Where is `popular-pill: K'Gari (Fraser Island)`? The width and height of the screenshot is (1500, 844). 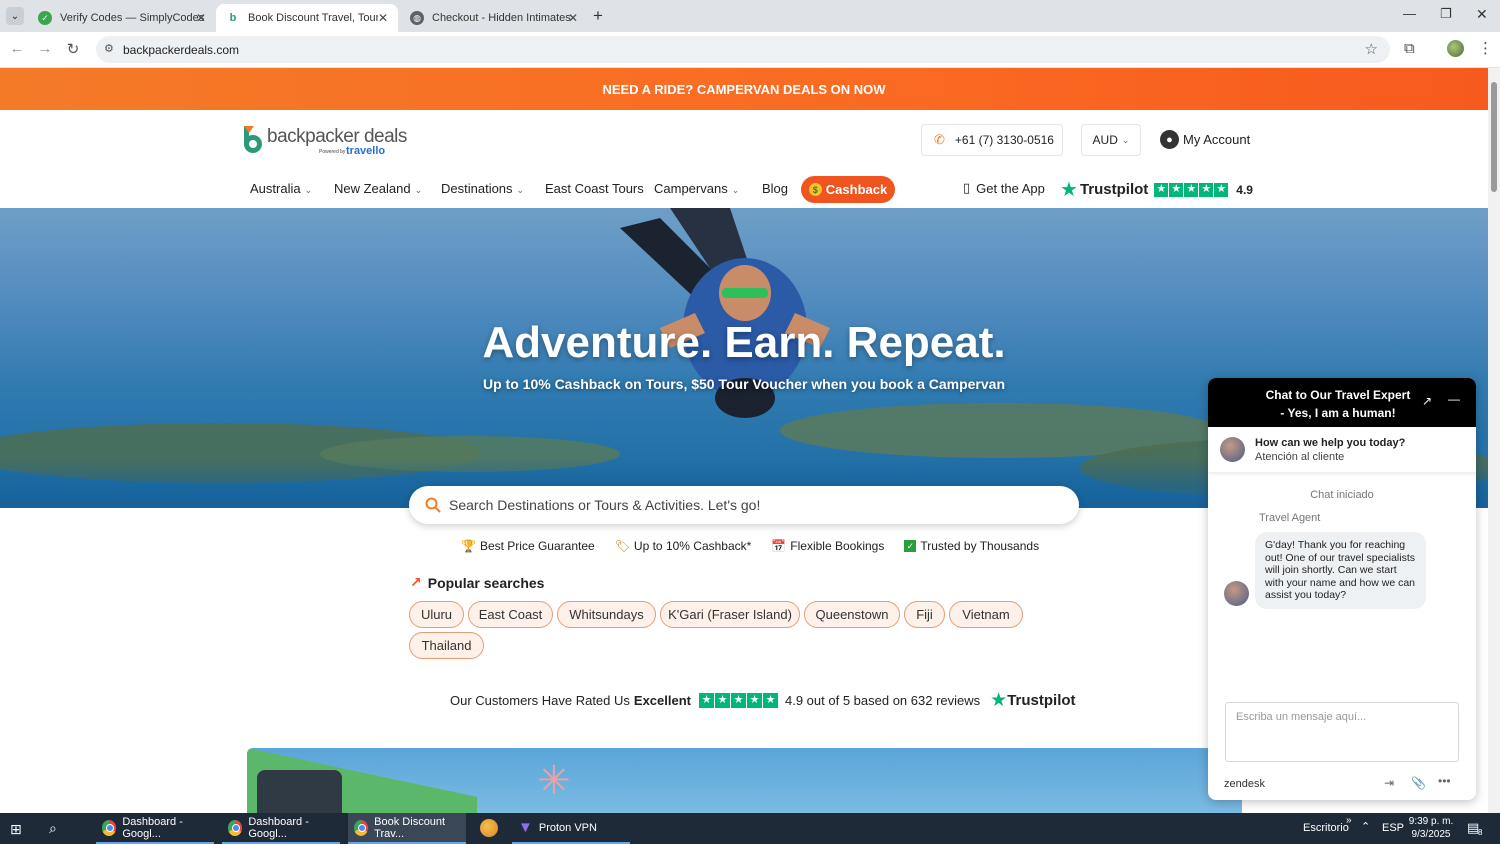 popular-pill: K'Gari (Fraser Island) is located at coordinates (730, 614).